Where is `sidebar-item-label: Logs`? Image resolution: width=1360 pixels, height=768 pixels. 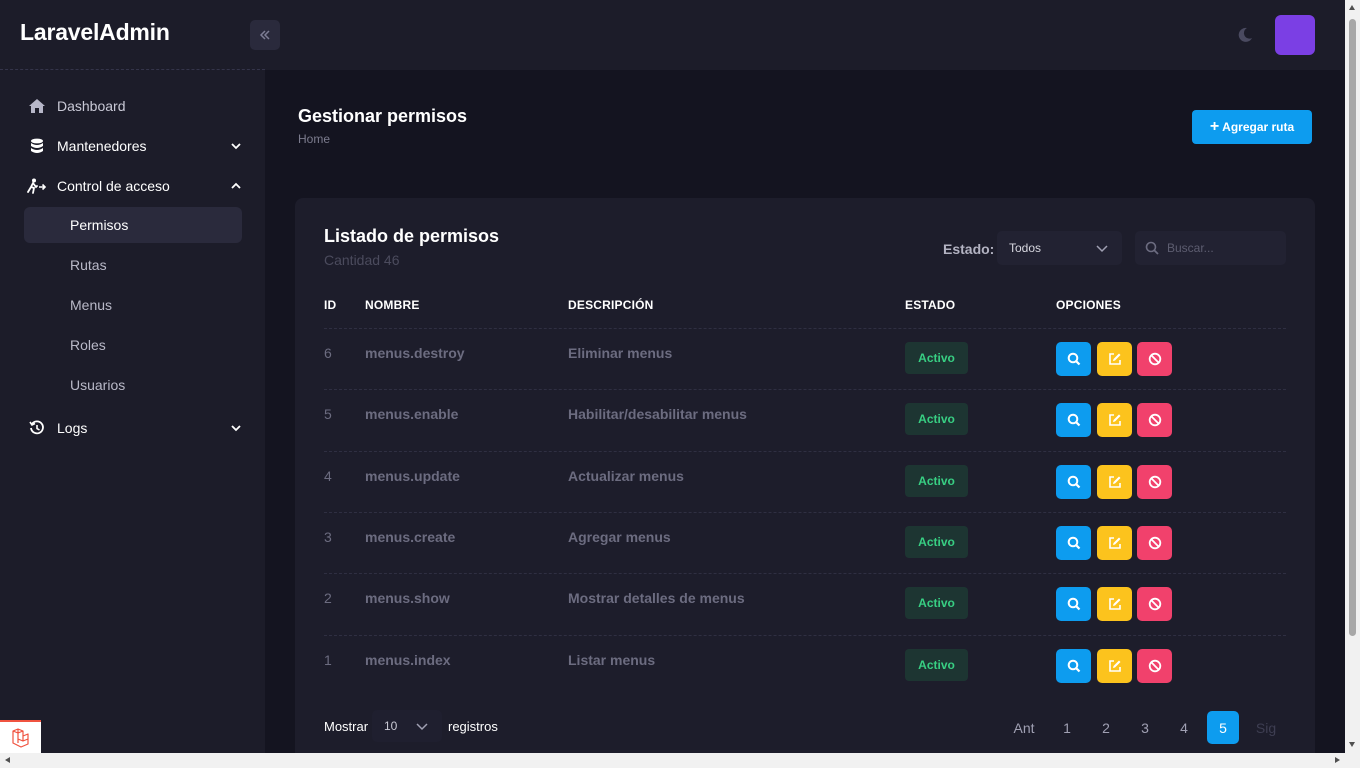
sidebar-item-label: Logs is located at coordinates (72, 428).